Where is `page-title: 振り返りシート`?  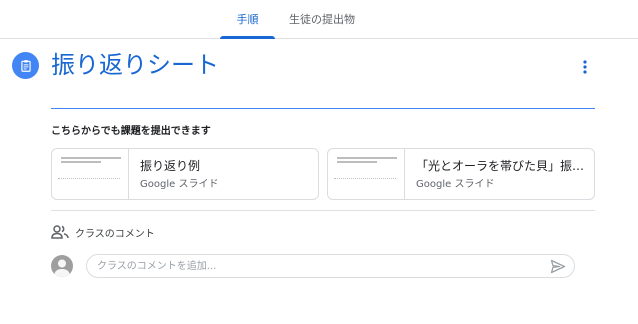 page-title: 振り返りシート is located at coordinates (135, 65).